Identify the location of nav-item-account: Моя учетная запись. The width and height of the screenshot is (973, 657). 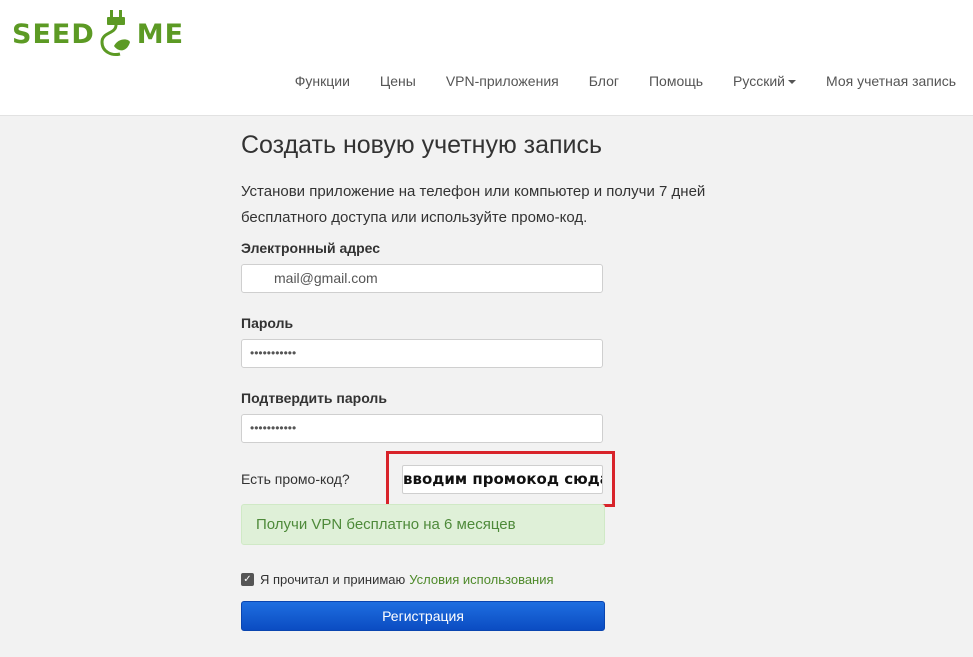
(891, 83).